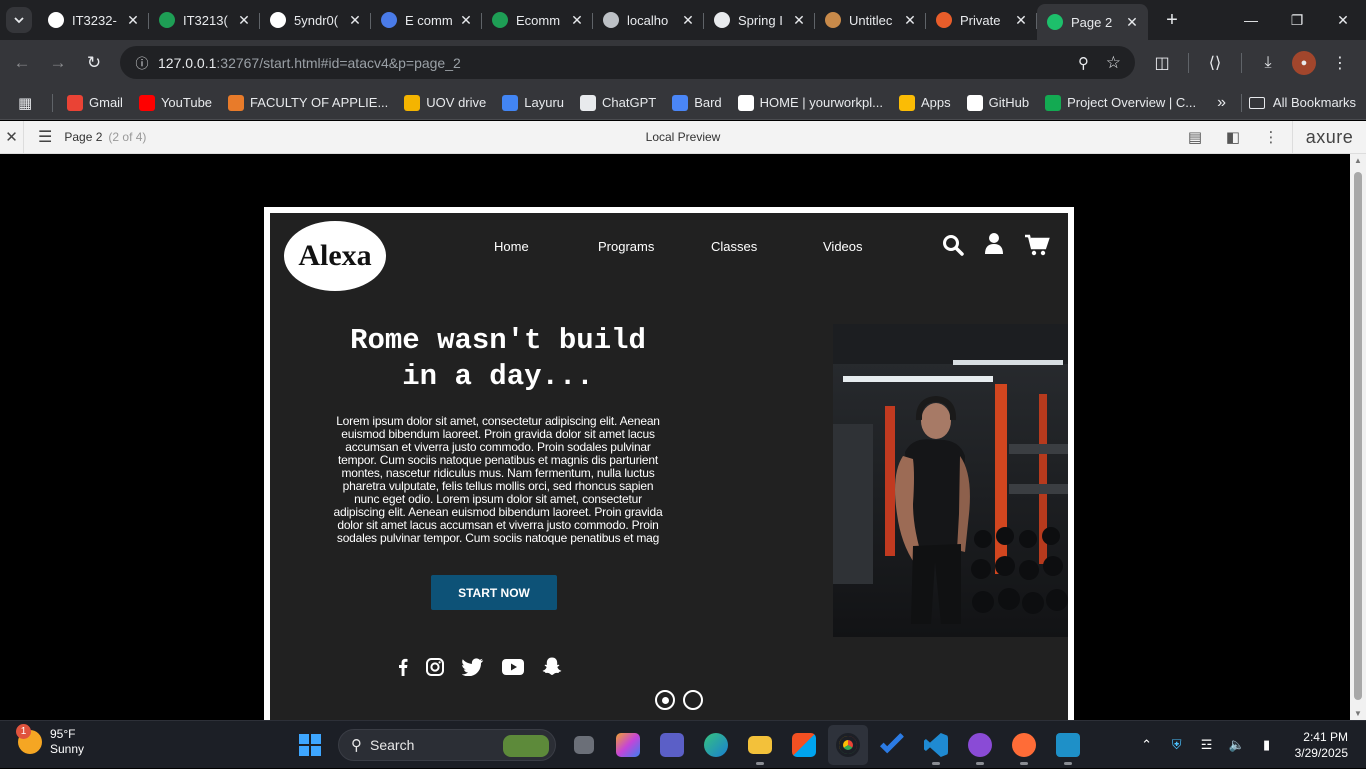 This screenshot has width=1366, height=769. Describe the element at coordinates (1251, 20) in the screenshot. I see `minimize-button: —` at that location.